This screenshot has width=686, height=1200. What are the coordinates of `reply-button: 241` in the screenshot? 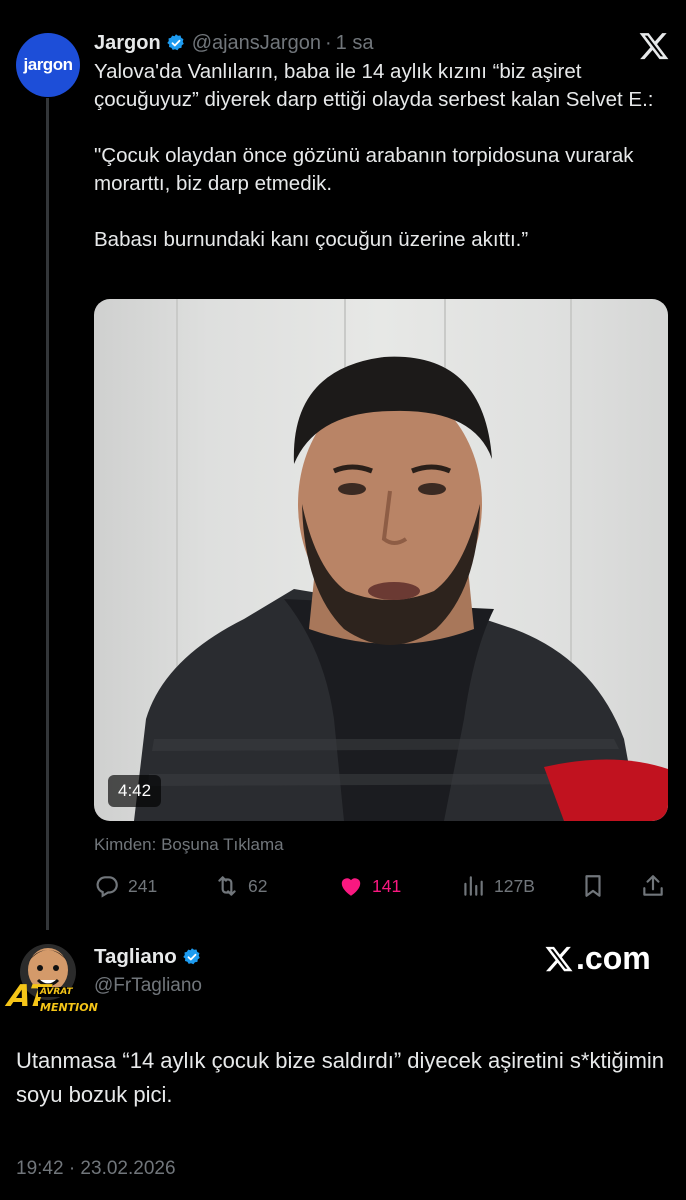 It's located at (125, 886).